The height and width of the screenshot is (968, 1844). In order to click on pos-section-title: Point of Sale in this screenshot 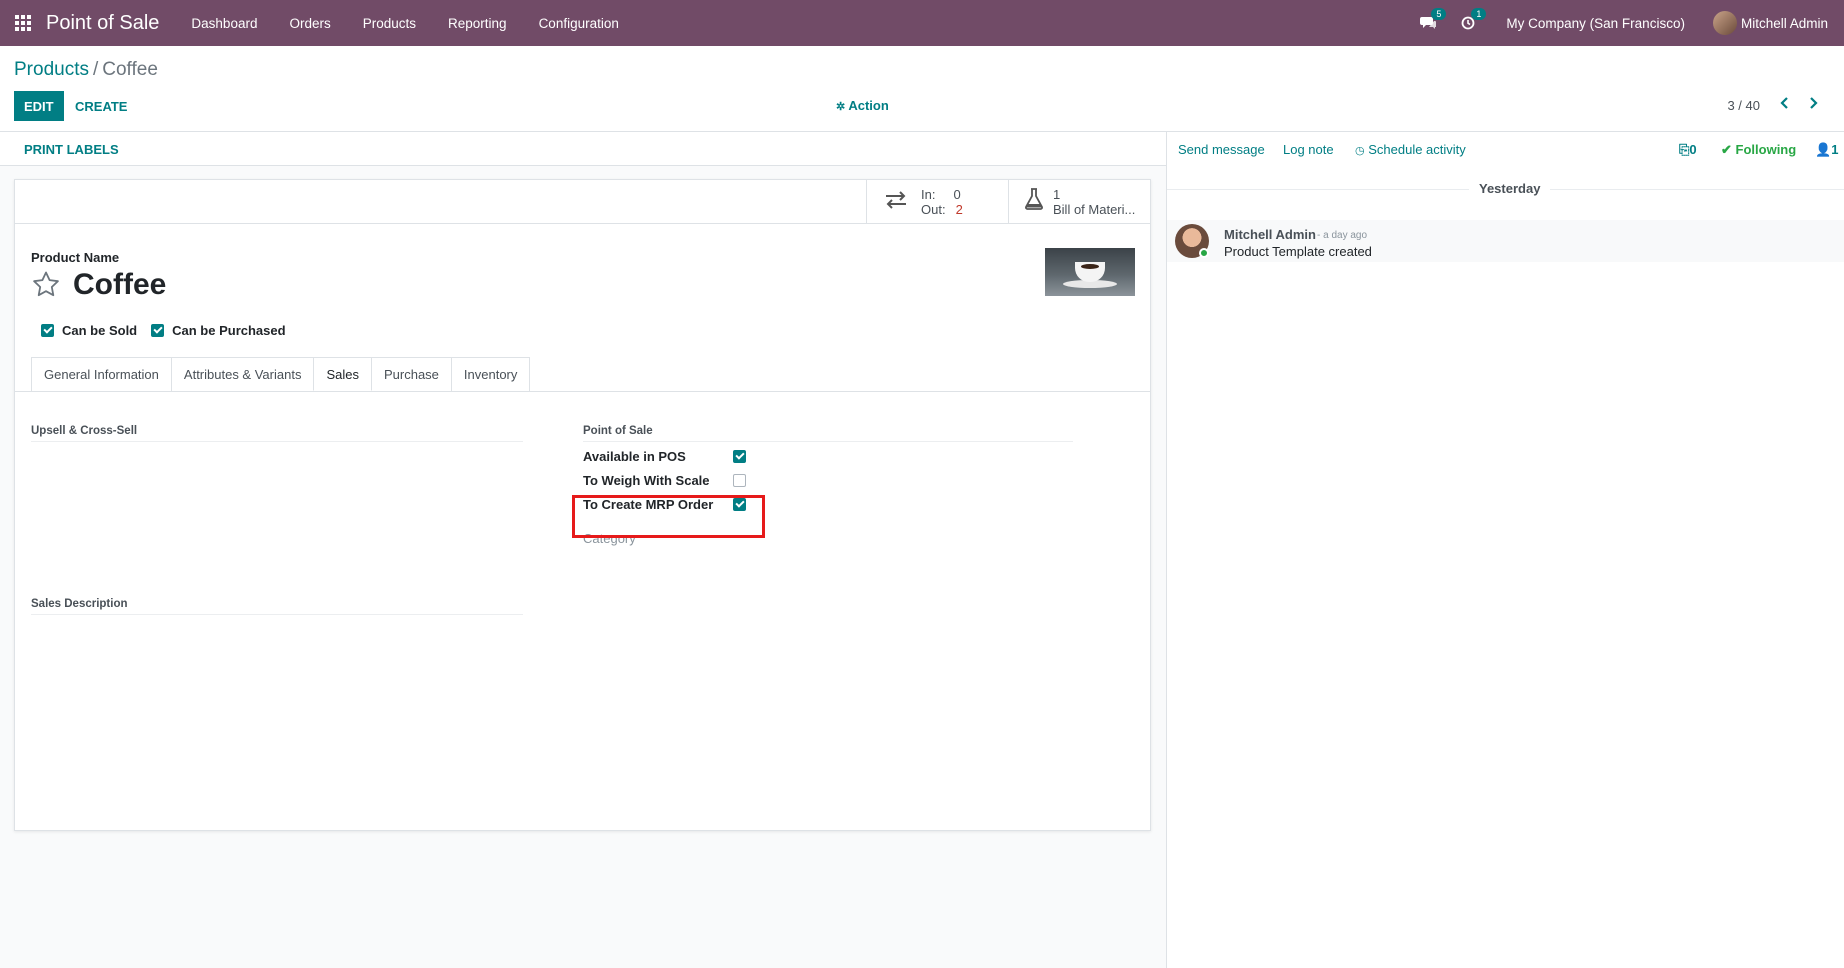, I will do `click(828, 433)`.